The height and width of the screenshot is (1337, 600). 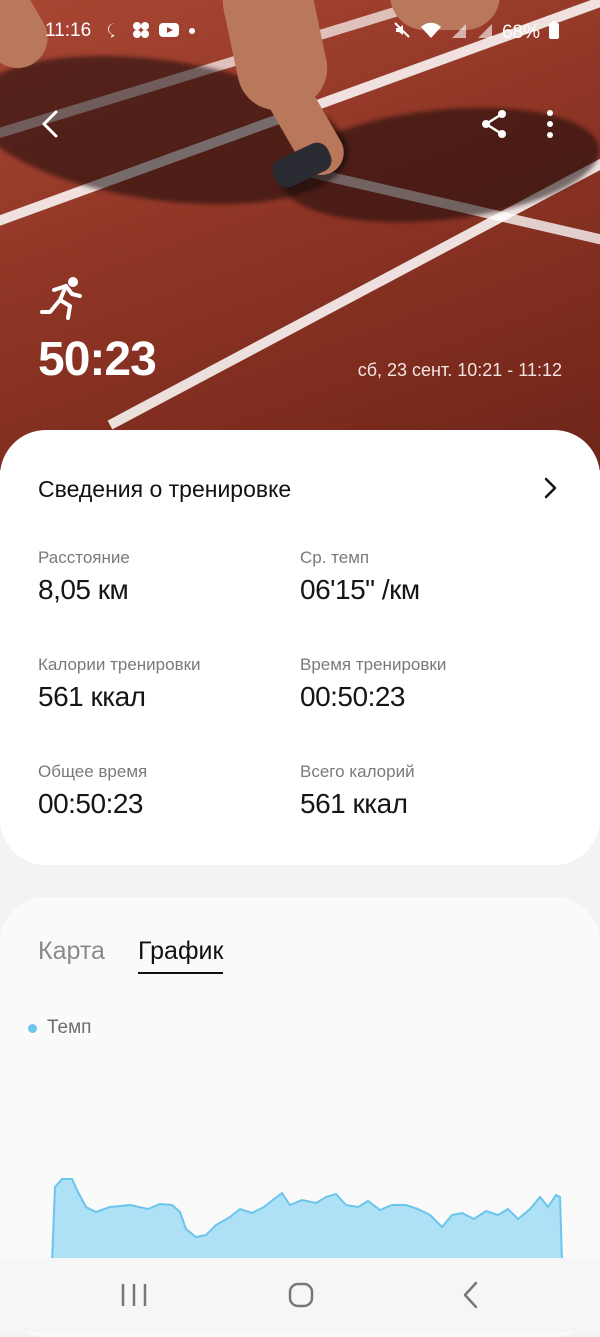 What do you see at coordinates (119, 664) in the screenshot?
I see `stat-label: Калории тренировки` at bounding box center [119, 664].